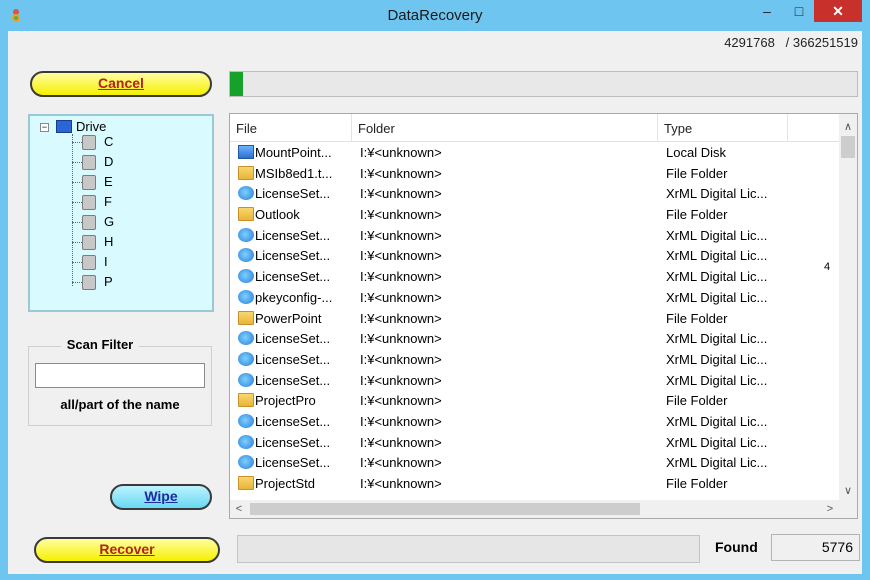 The width and height of the screenshot is (870, 580). Describe the element at coordinates (297, 214) in the screenshot. I see `file-cell: Outlook` at that location.